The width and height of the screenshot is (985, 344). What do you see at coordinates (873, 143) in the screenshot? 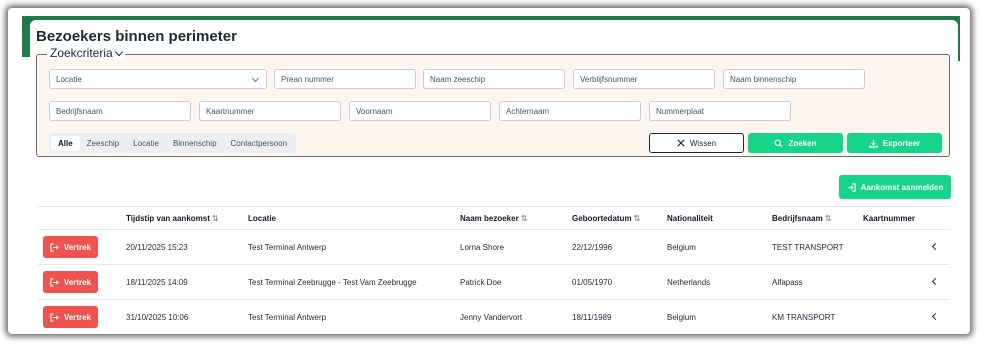
I see `download-icon` at bounding box center [873, 143].